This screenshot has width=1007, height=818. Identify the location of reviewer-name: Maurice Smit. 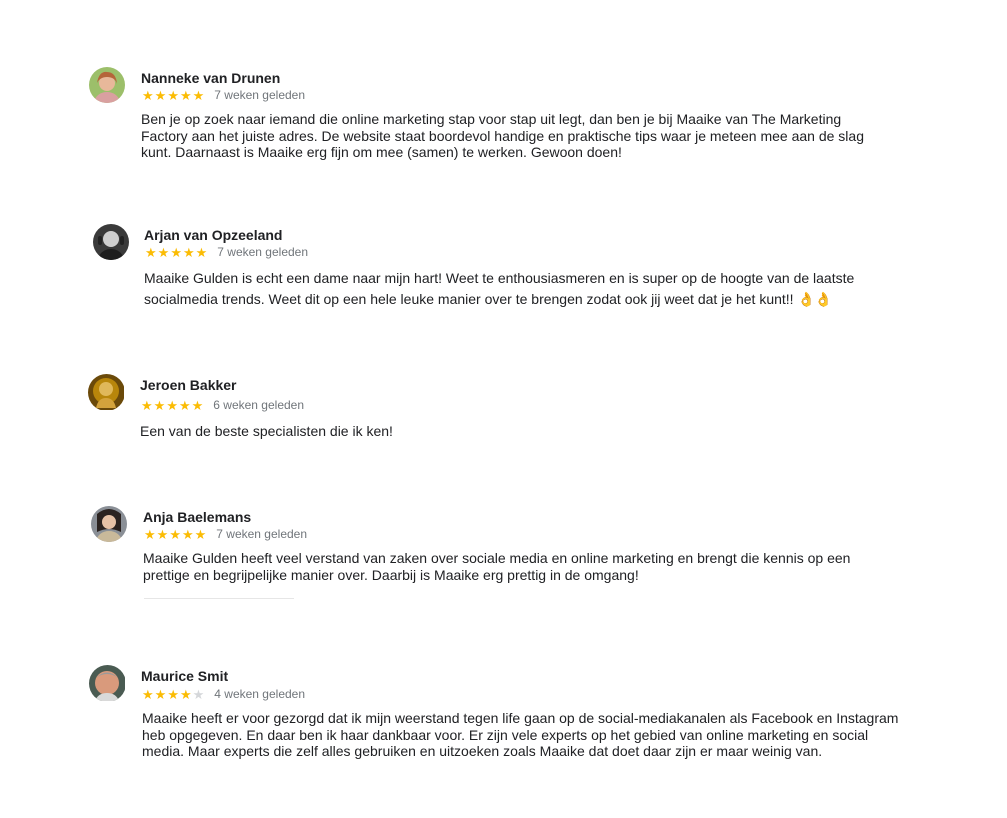
(184, 676).